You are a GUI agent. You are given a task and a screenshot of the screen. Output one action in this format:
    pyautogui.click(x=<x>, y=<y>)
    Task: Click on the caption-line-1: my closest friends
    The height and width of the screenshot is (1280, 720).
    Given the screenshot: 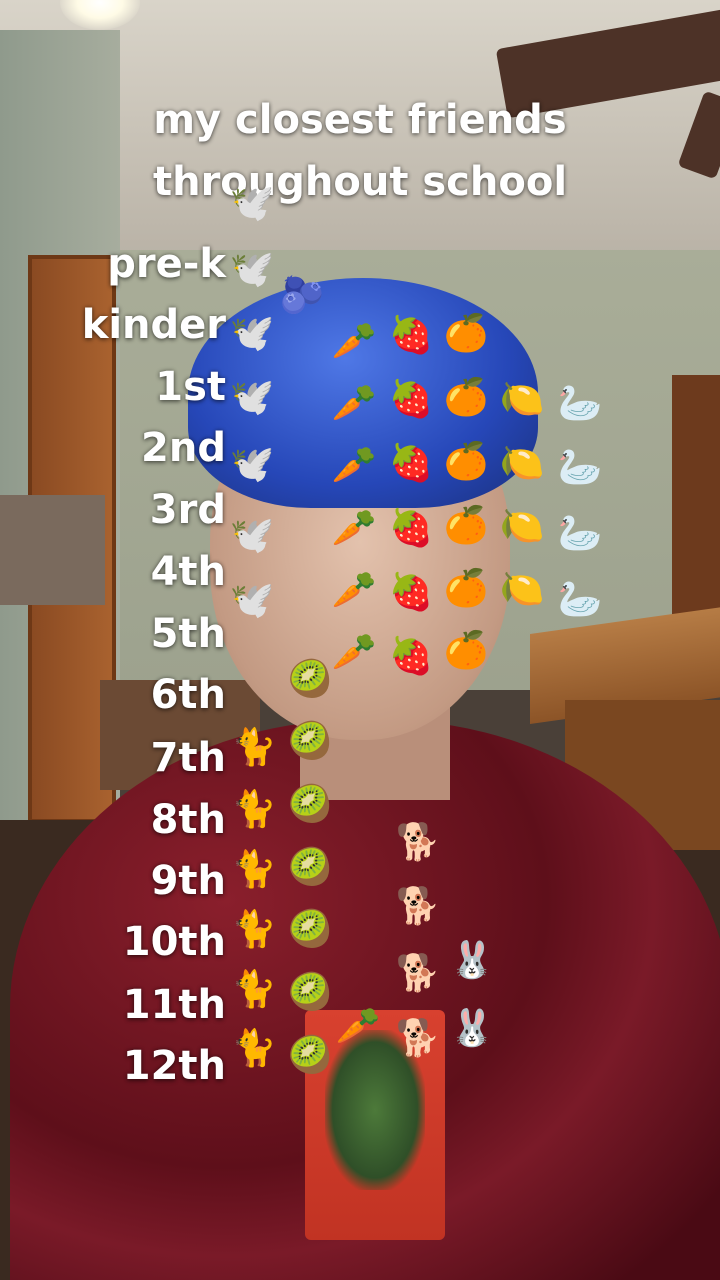 What is the action you would take?
    pyautogui.click(x=360, y=120)
    